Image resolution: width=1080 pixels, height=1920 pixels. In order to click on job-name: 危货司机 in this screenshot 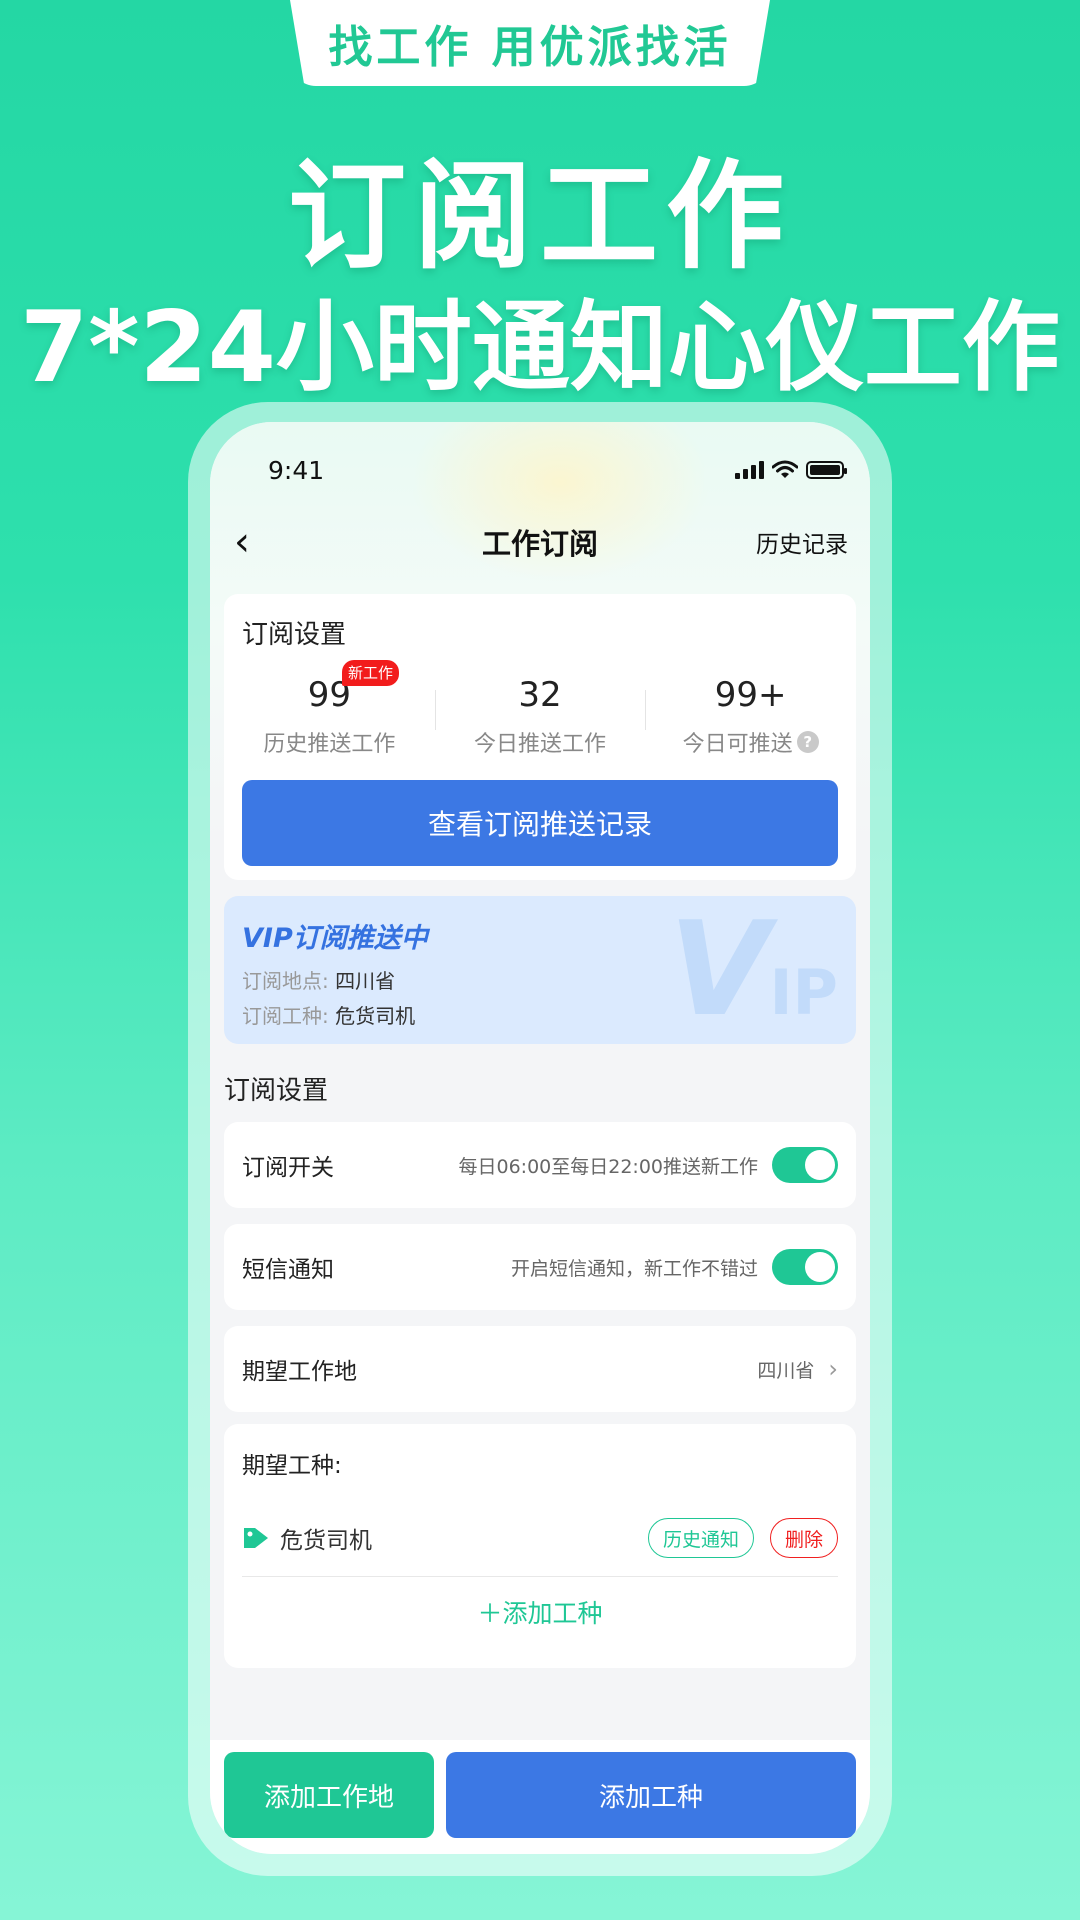, I will do `click(326, 1541)`.